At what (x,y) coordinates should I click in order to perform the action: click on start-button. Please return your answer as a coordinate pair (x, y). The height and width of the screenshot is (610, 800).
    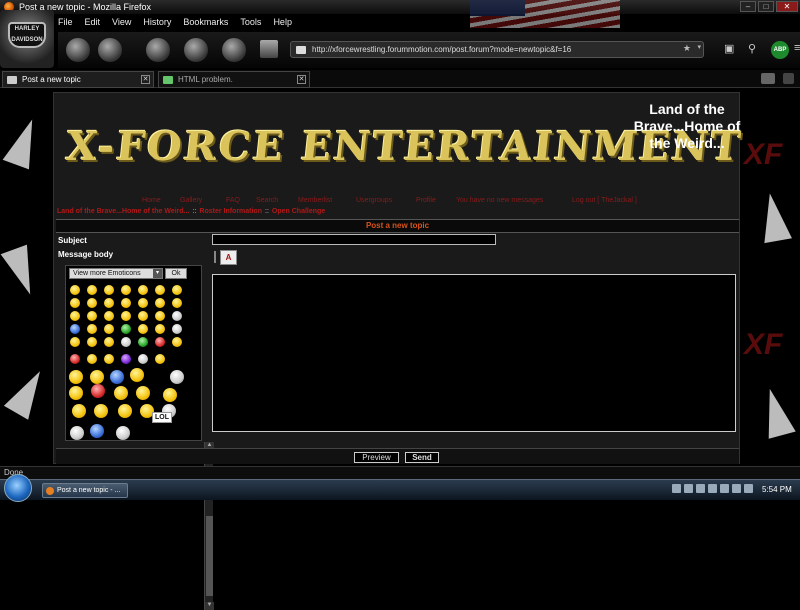
    Looking at the image, I should click on (18, 488).